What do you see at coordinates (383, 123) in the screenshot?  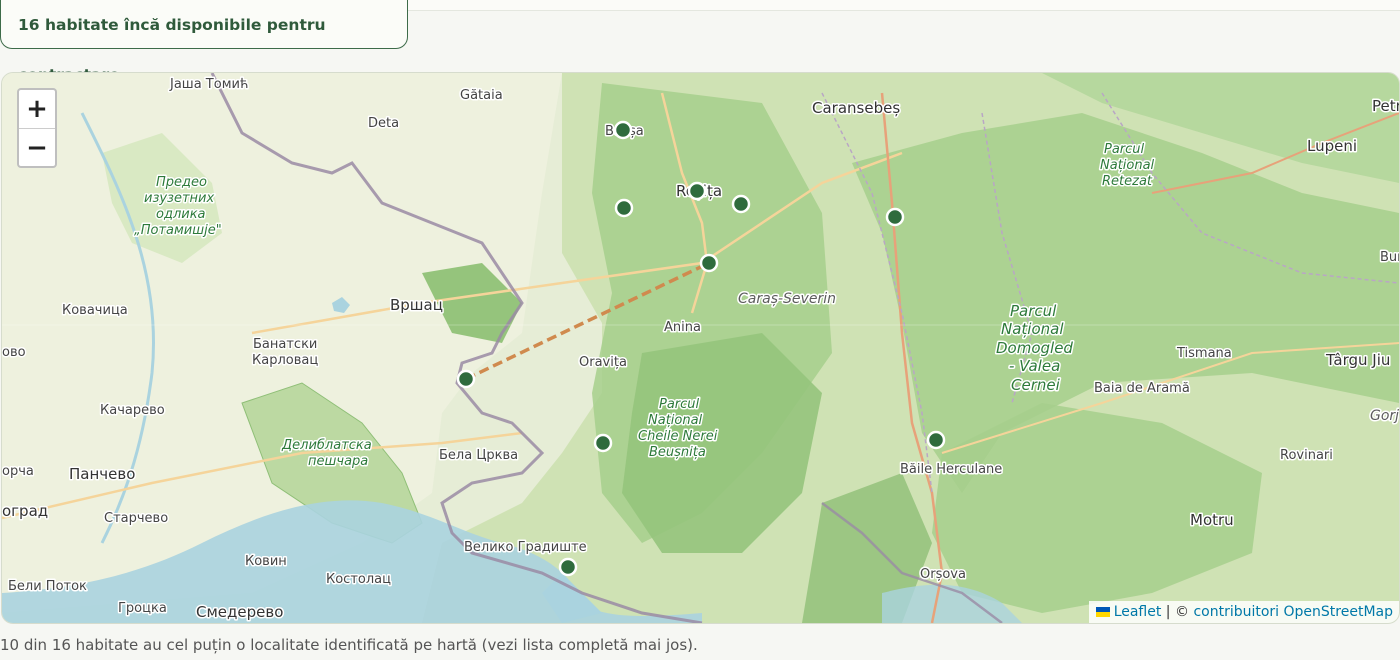 I see `label-deta: Deta` at bounding box center [383, 123].